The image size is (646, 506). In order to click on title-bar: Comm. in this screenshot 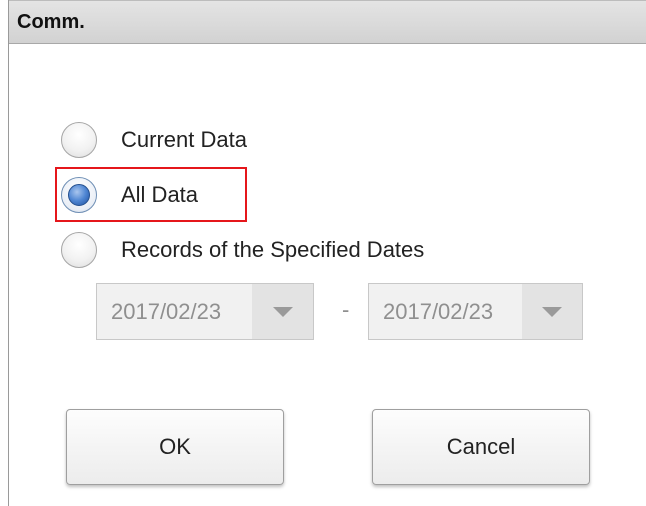, I will do `click(327, 22)`.